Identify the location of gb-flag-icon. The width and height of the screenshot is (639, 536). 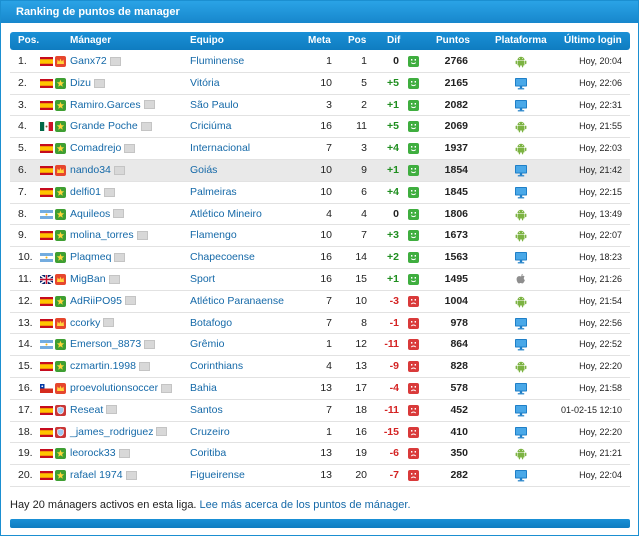
(46, 279).